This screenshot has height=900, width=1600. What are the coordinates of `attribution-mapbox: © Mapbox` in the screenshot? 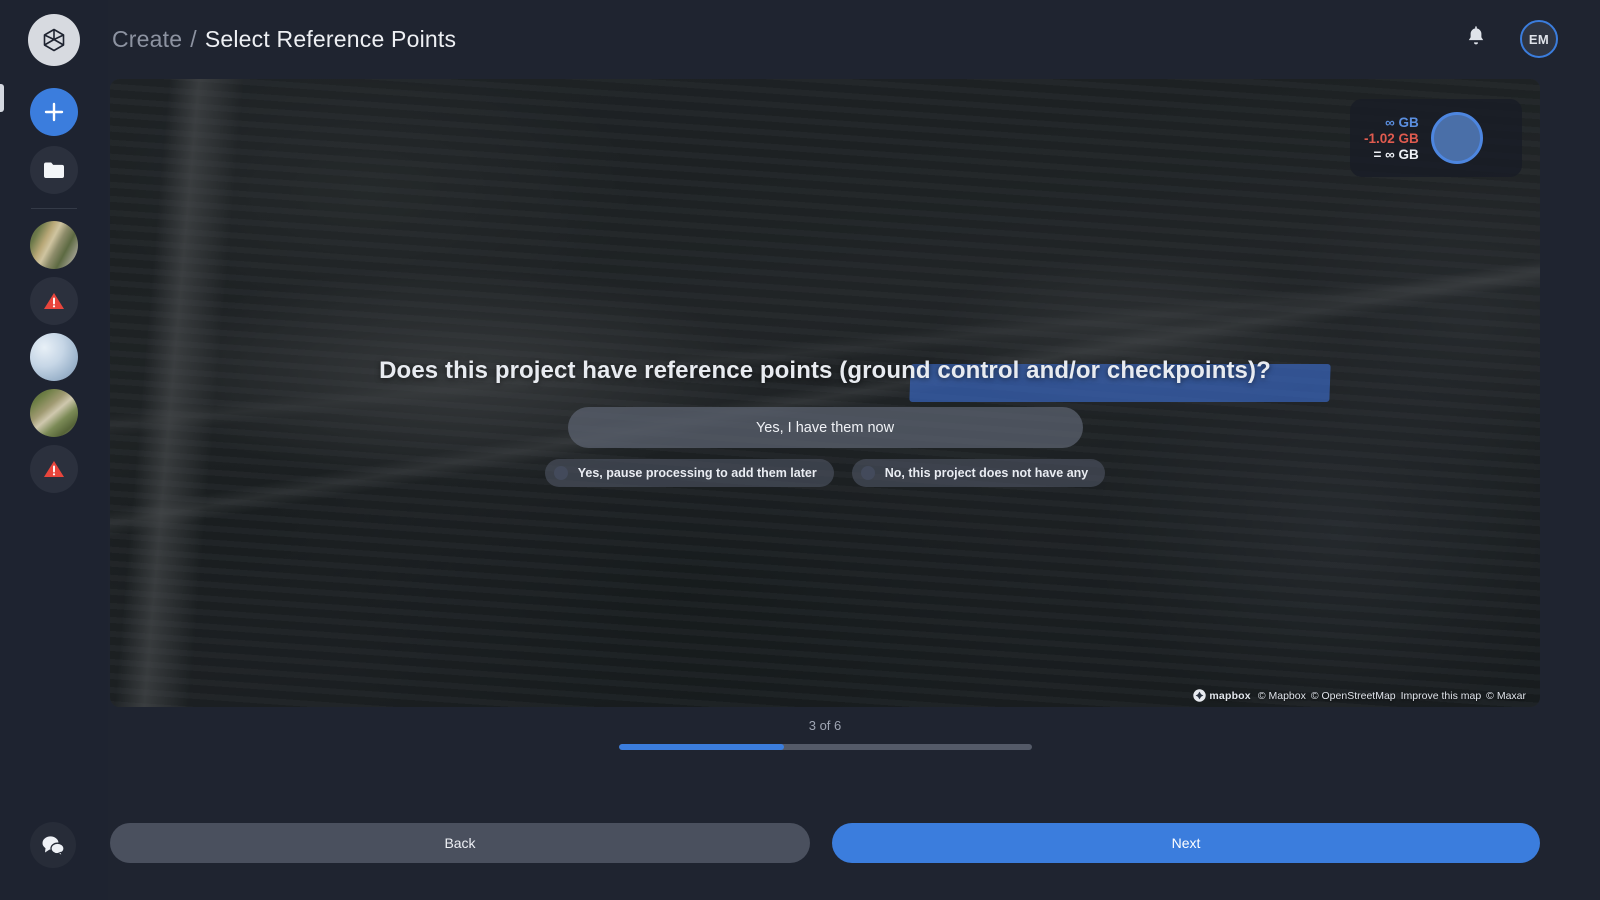 It's located at (1282, 696).